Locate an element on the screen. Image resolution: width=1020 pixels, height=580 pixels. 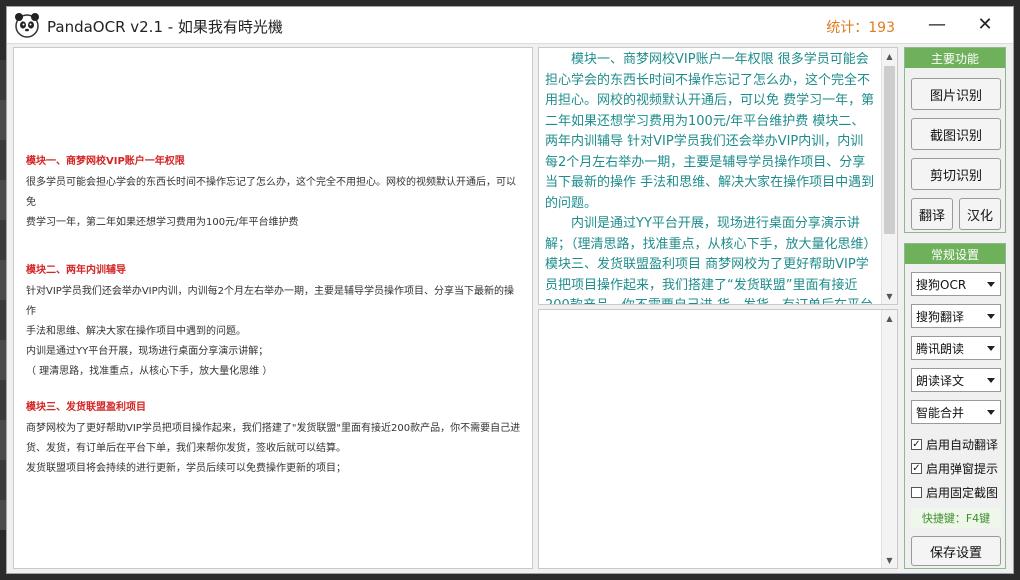
auto-translate-checkbox: ✓ 启用自动翻译 is located at coordinates (954, 444).